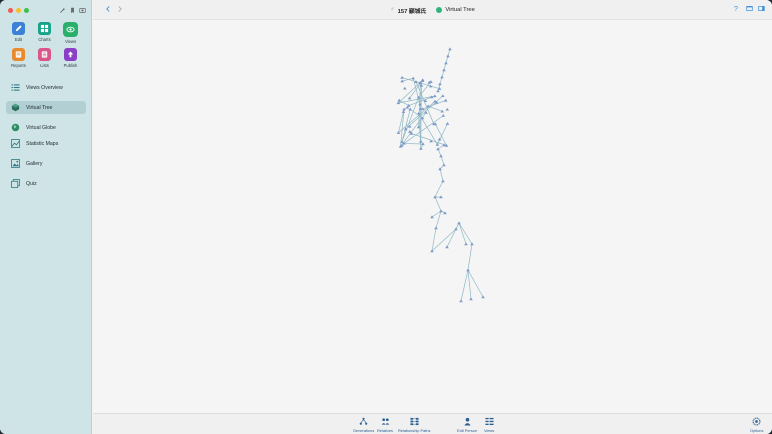 The image size is (772, 434). Describe the element at coordinates (39, 107) in the screenshot. I see `nav-label: Virtual Tree` at that location.